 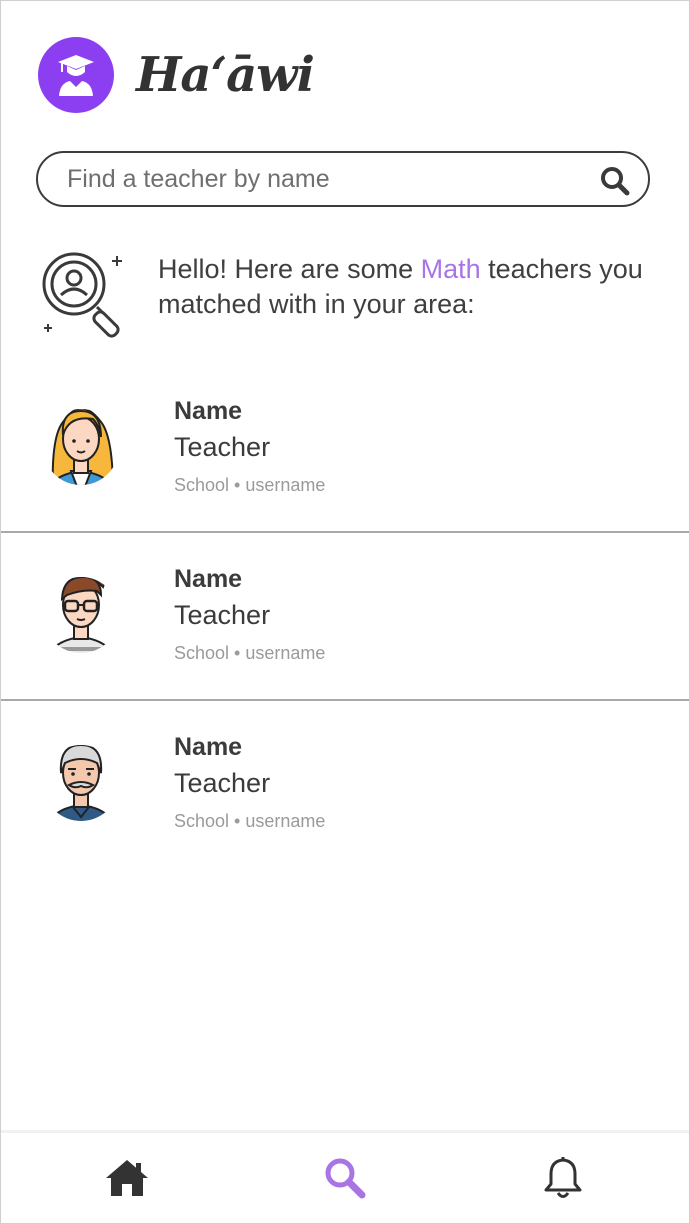 I want to click on intro-text-before: Hello! Here are some, so click(x=289, y=269).